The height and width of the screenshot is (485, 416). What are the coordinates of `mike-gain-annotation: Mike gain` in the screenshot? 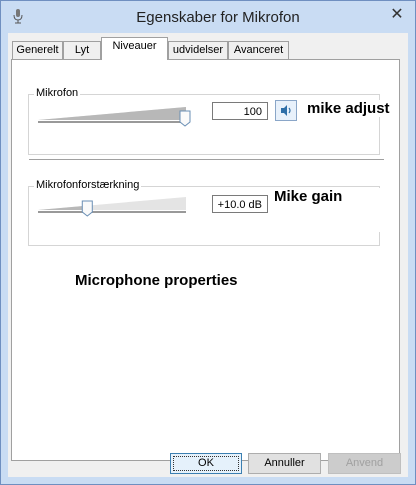 It's located at (333, 210).